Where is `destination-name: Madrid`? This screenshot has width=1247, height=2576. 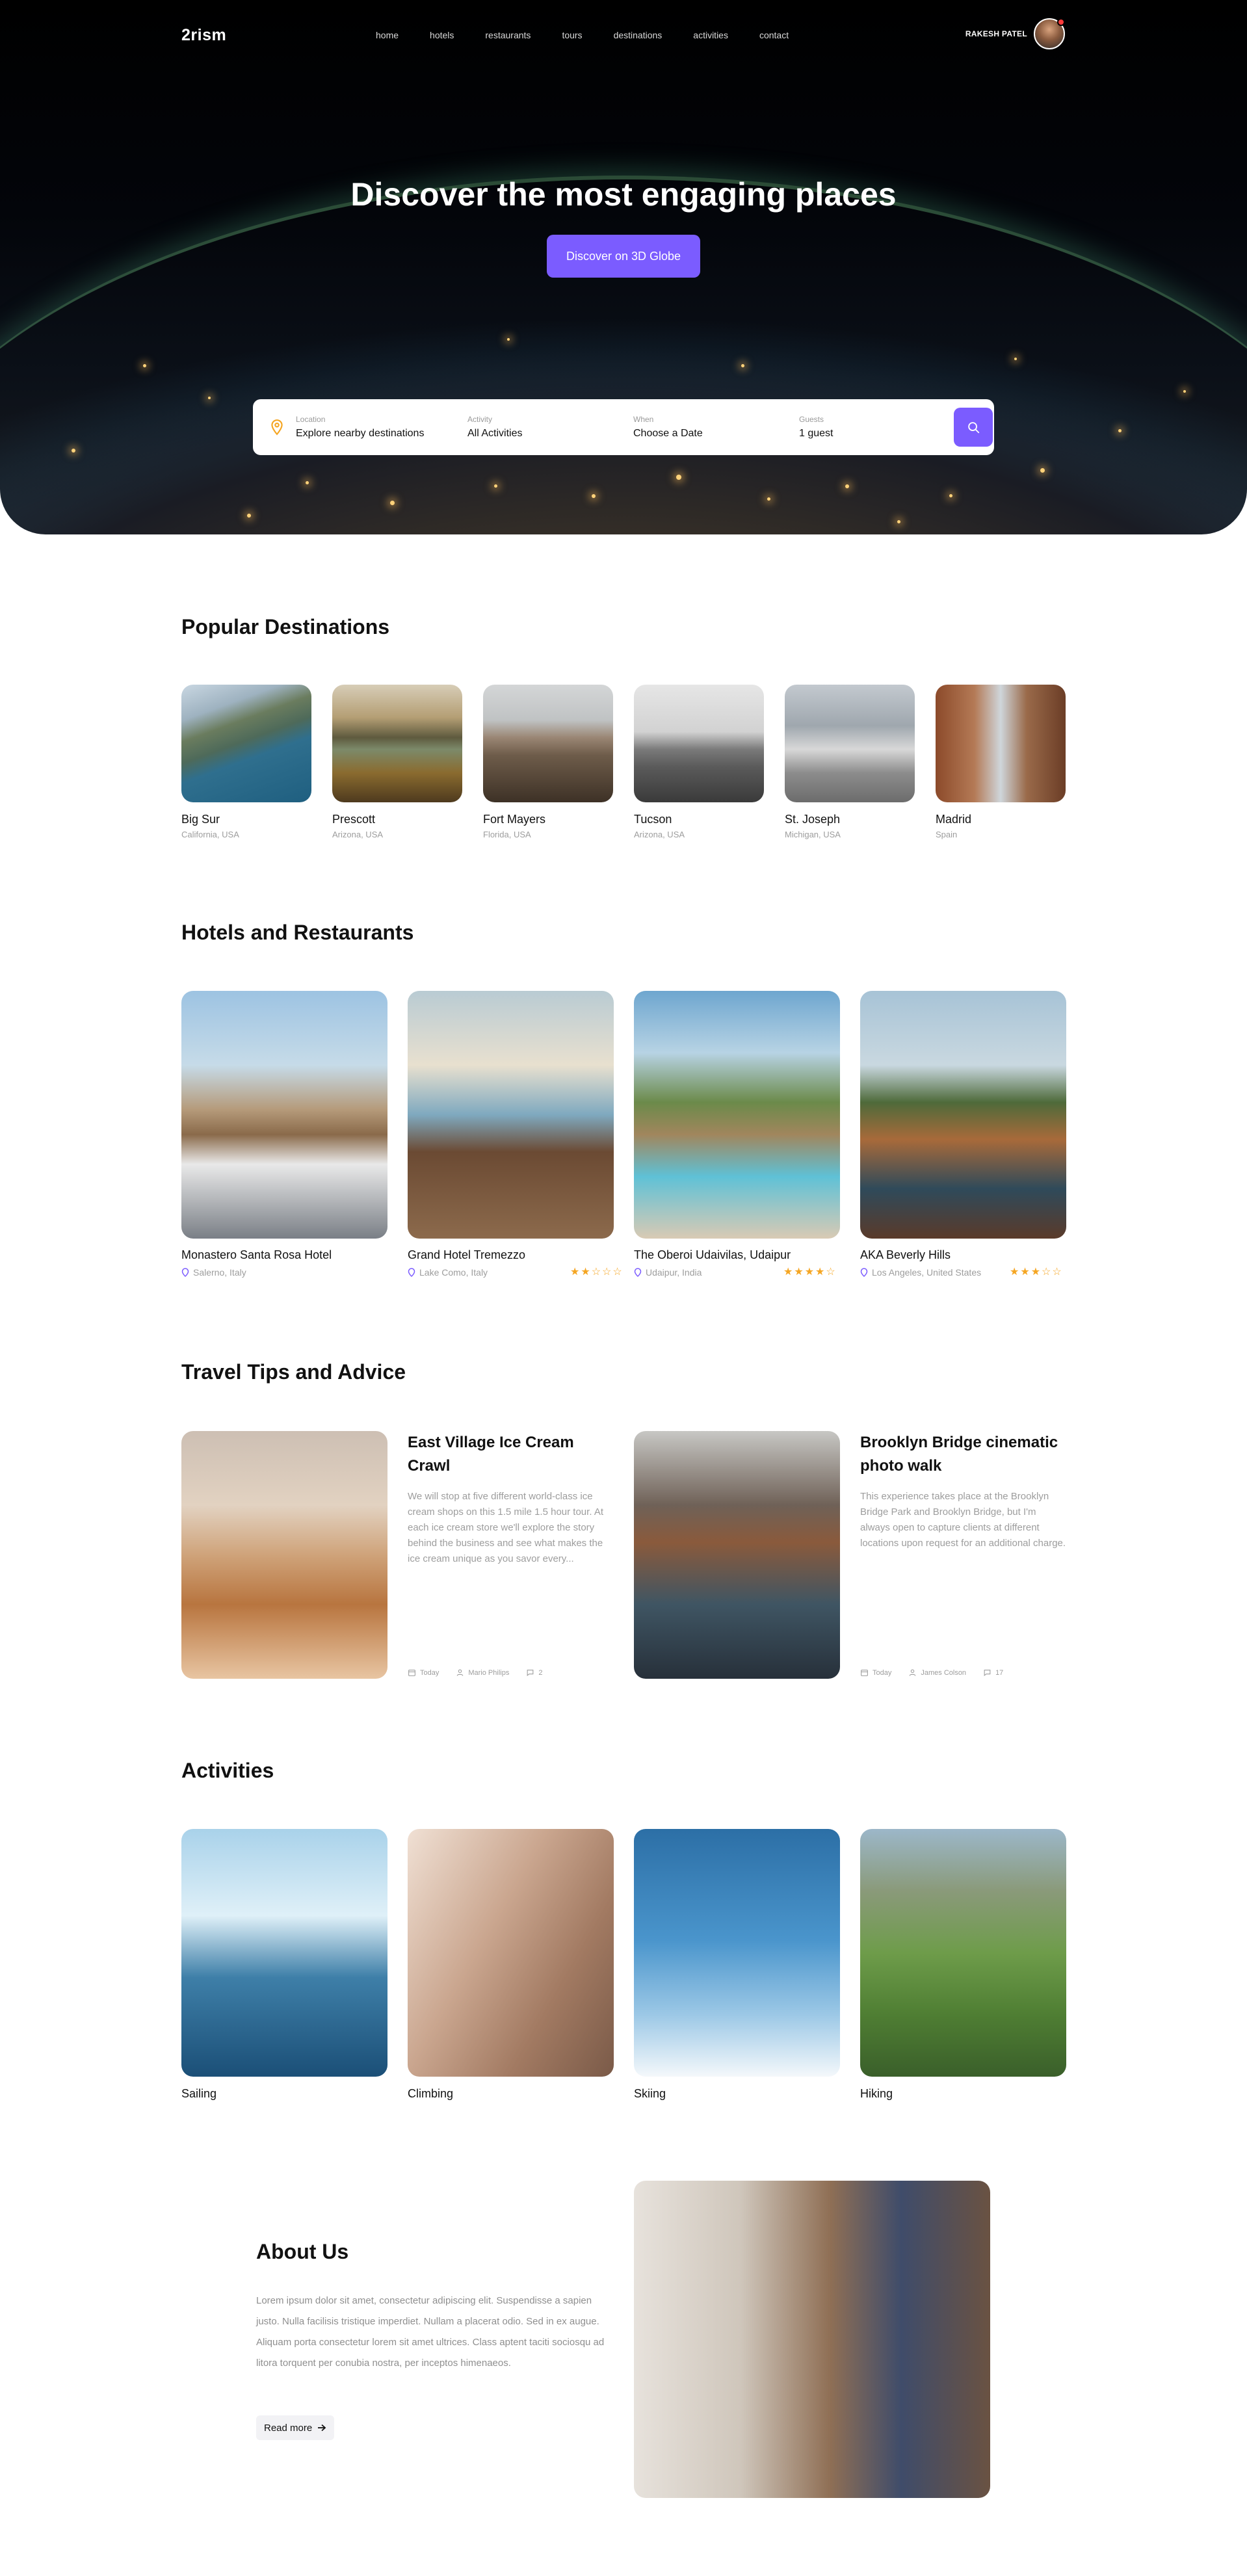 destination-name: Madrid is located at coordinates (954, 819).